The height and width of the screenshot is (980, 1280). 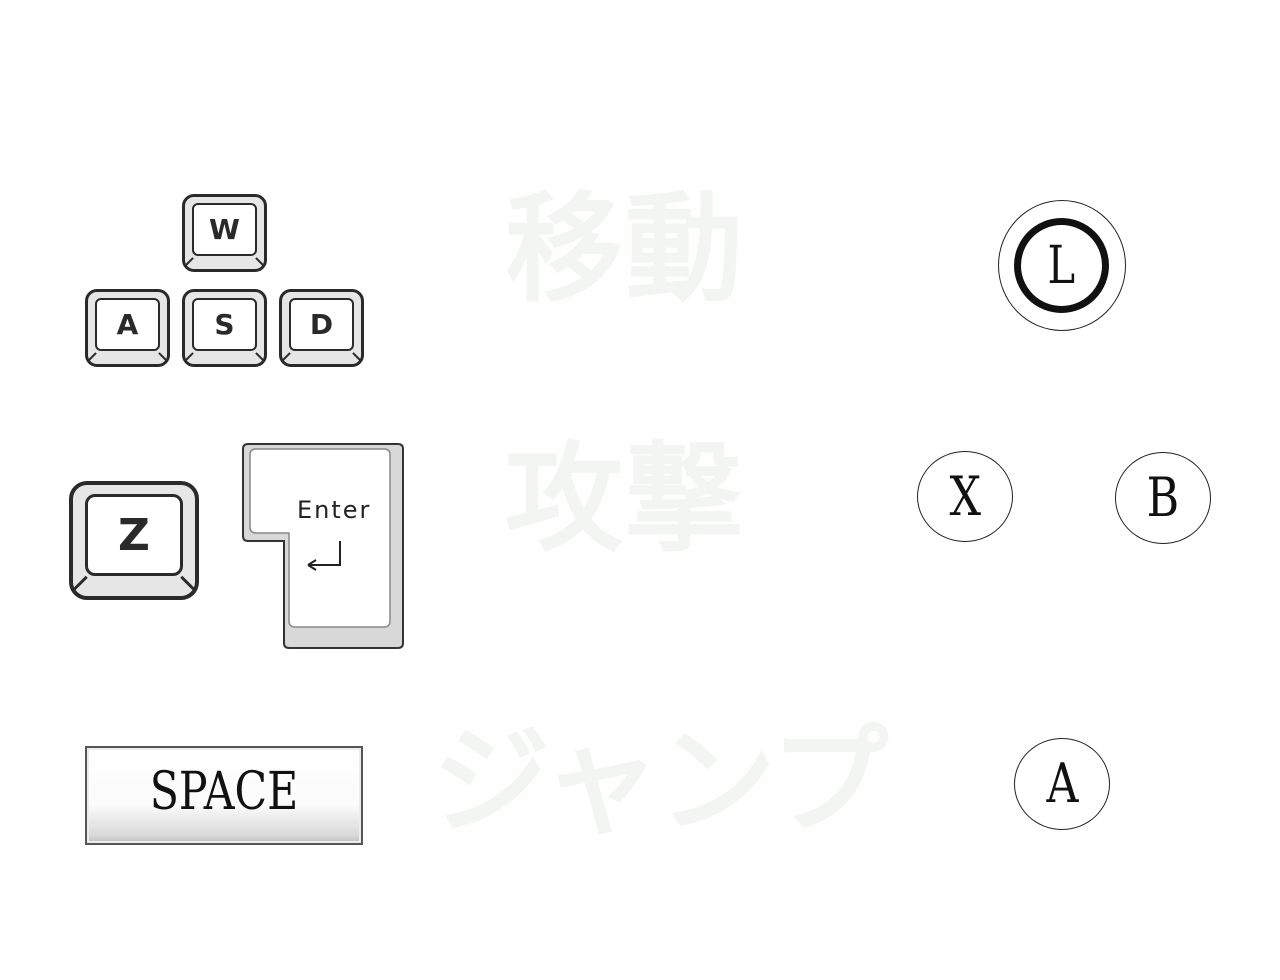 I want to click on key-space: SPACE, so click(x=224, y=795).